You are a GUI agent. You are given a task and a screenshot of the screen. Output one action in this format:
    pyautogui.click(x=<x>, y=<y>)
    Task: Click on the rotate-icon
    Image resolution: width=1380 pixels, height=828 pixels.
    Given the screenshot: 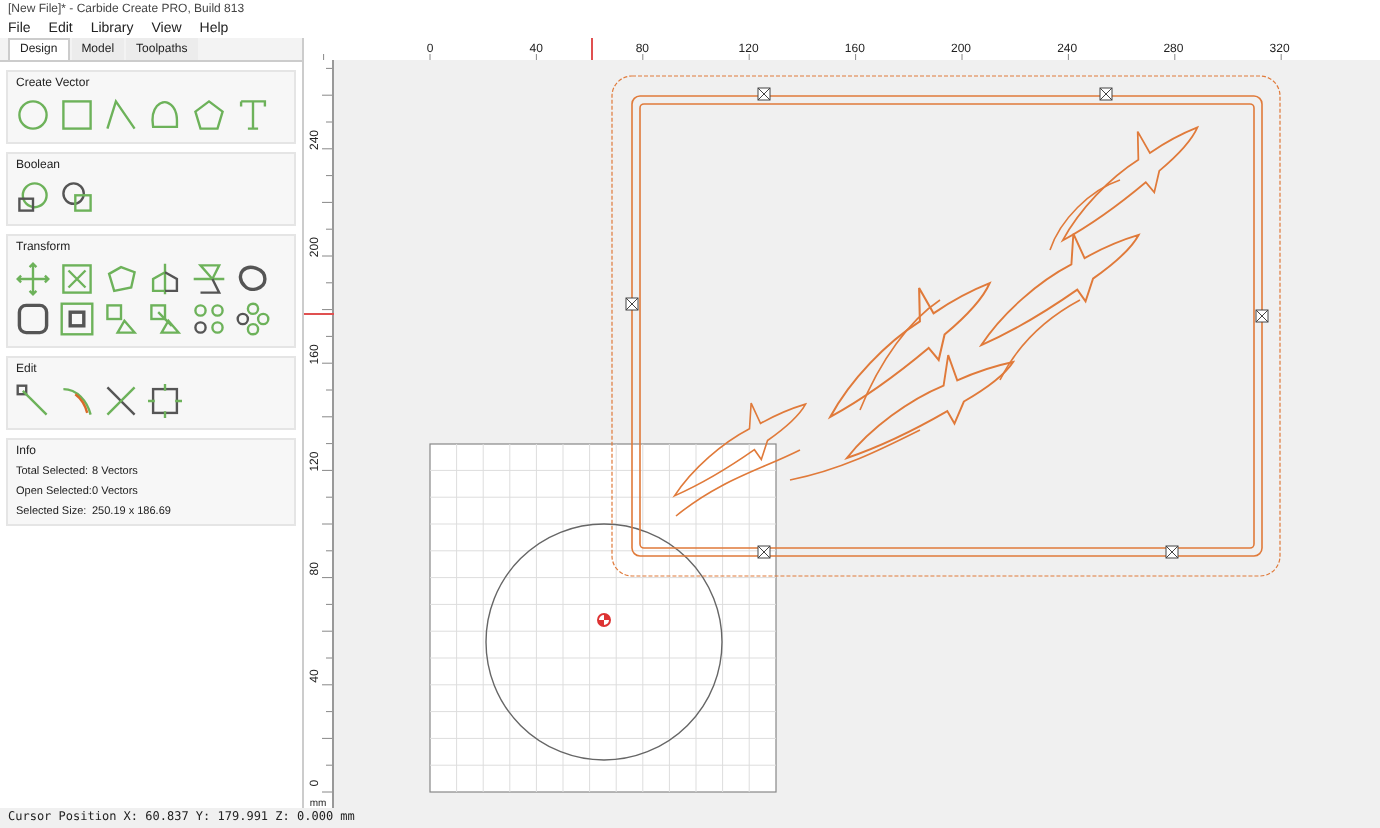 What is the action you would take?
    pyautogui.click(x=121, y=279)
    